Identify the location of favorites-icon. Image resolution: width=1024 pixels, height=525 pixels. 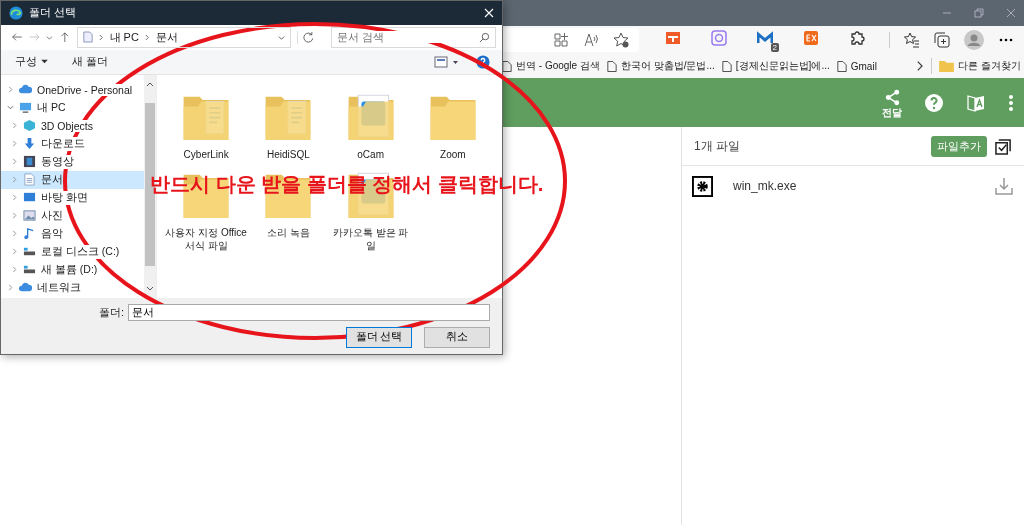
(912, 40).